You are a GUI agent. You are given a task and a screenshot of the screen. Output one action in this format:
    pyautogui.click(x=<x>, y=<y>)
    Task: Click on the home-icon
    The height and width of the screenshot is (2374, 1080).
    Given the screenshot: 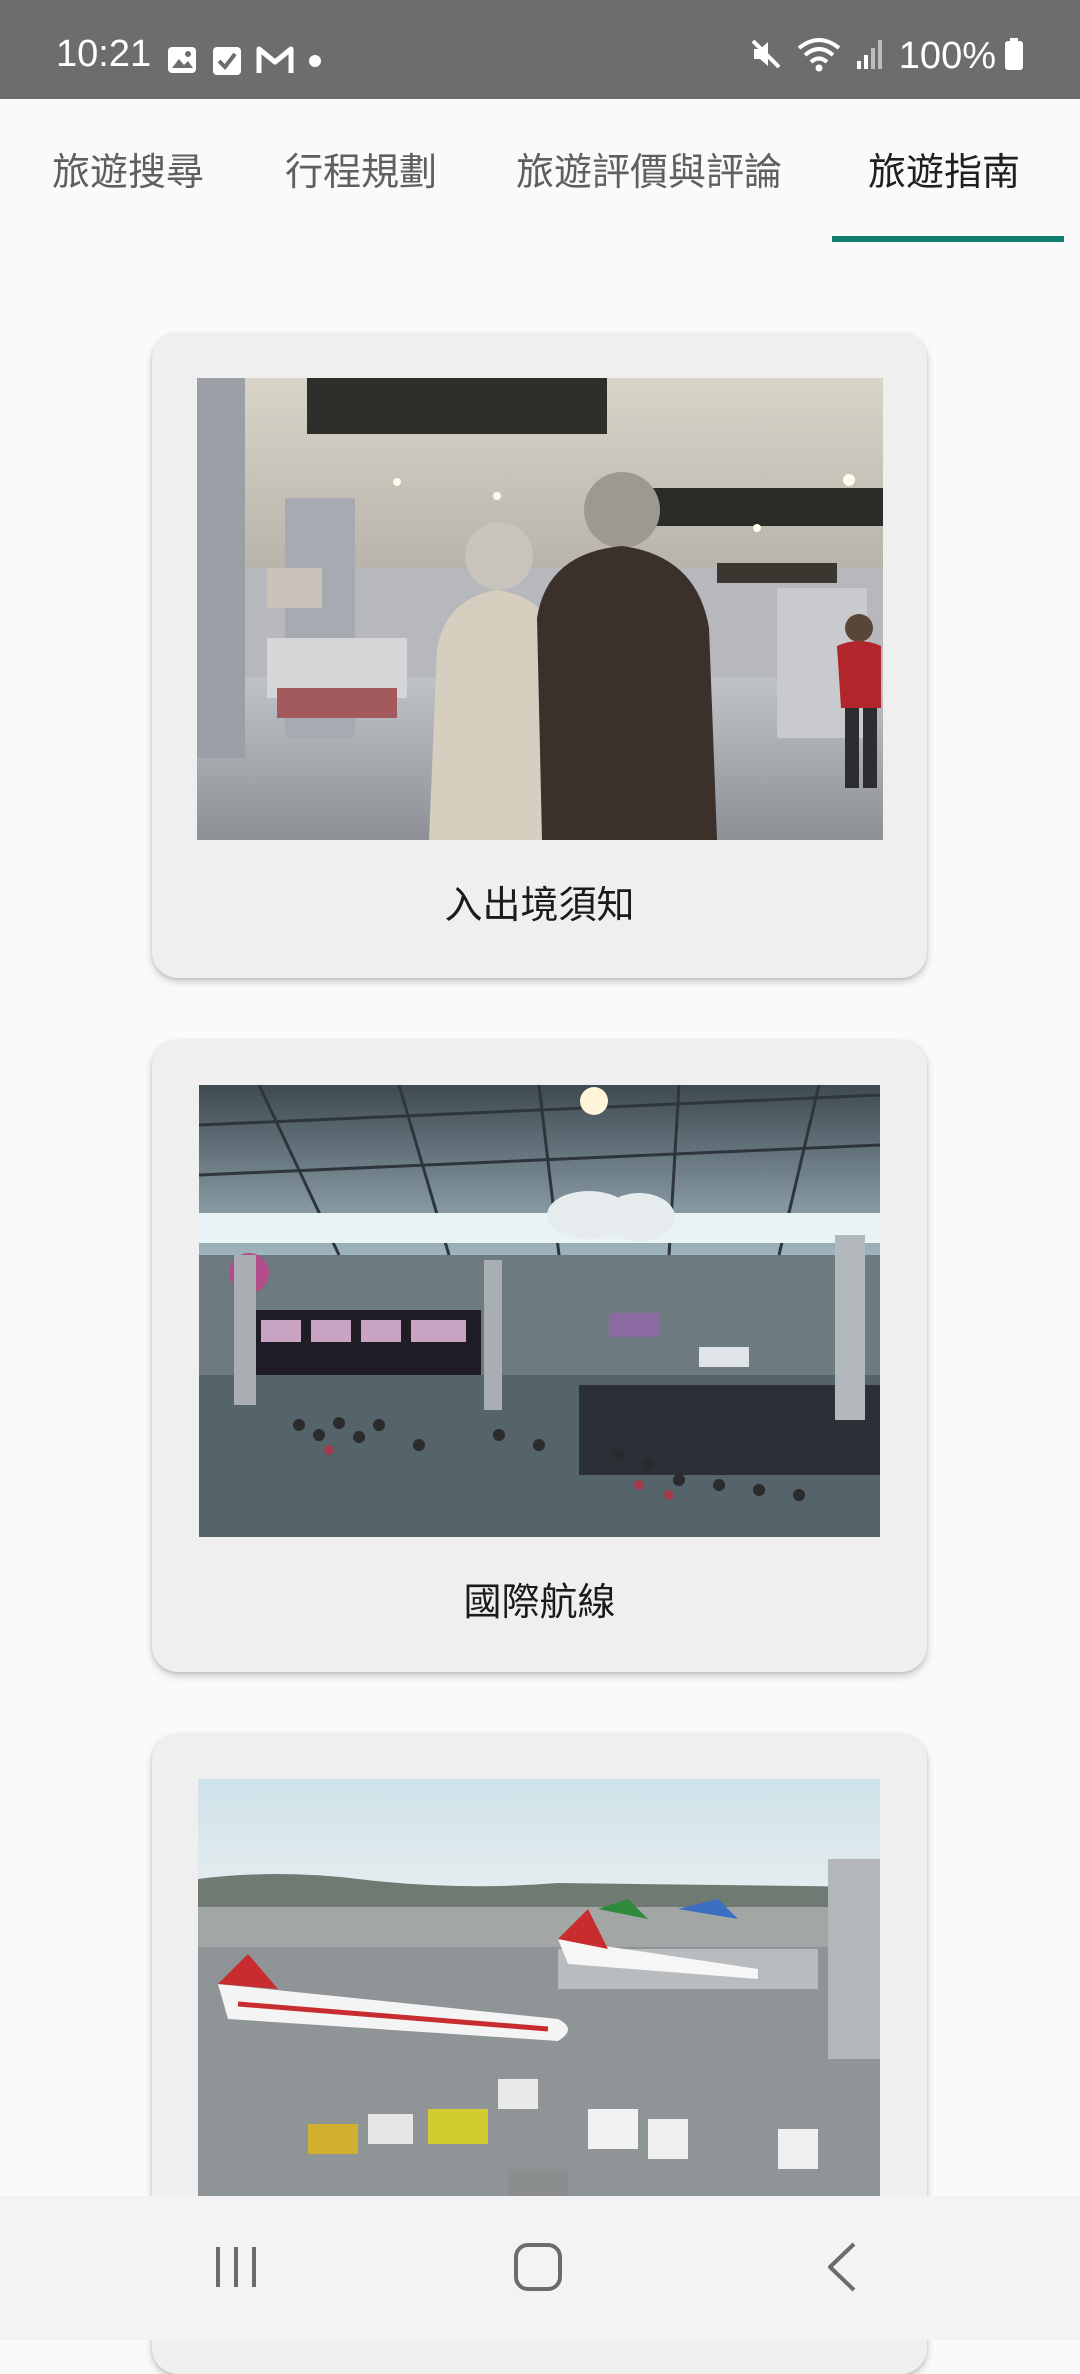 What is the action you would take?
    pyautogui.click(x=538, y=2269)
    